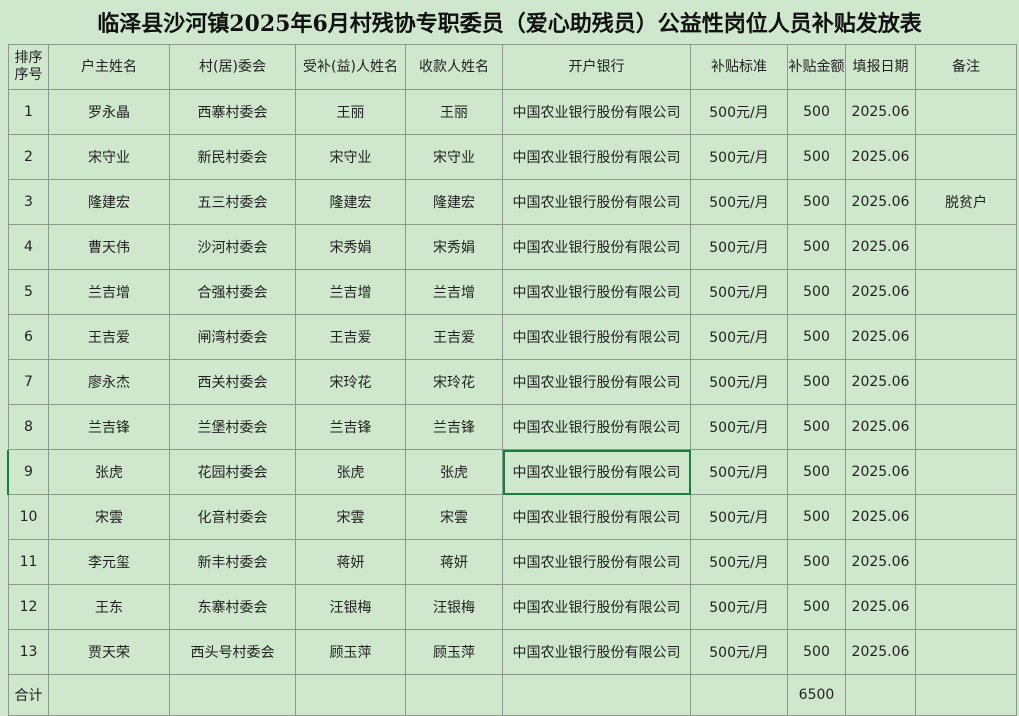 The height and width of the screenshot is (716, 1019). I want to click on cell-seq: 12, so click(28, 607).